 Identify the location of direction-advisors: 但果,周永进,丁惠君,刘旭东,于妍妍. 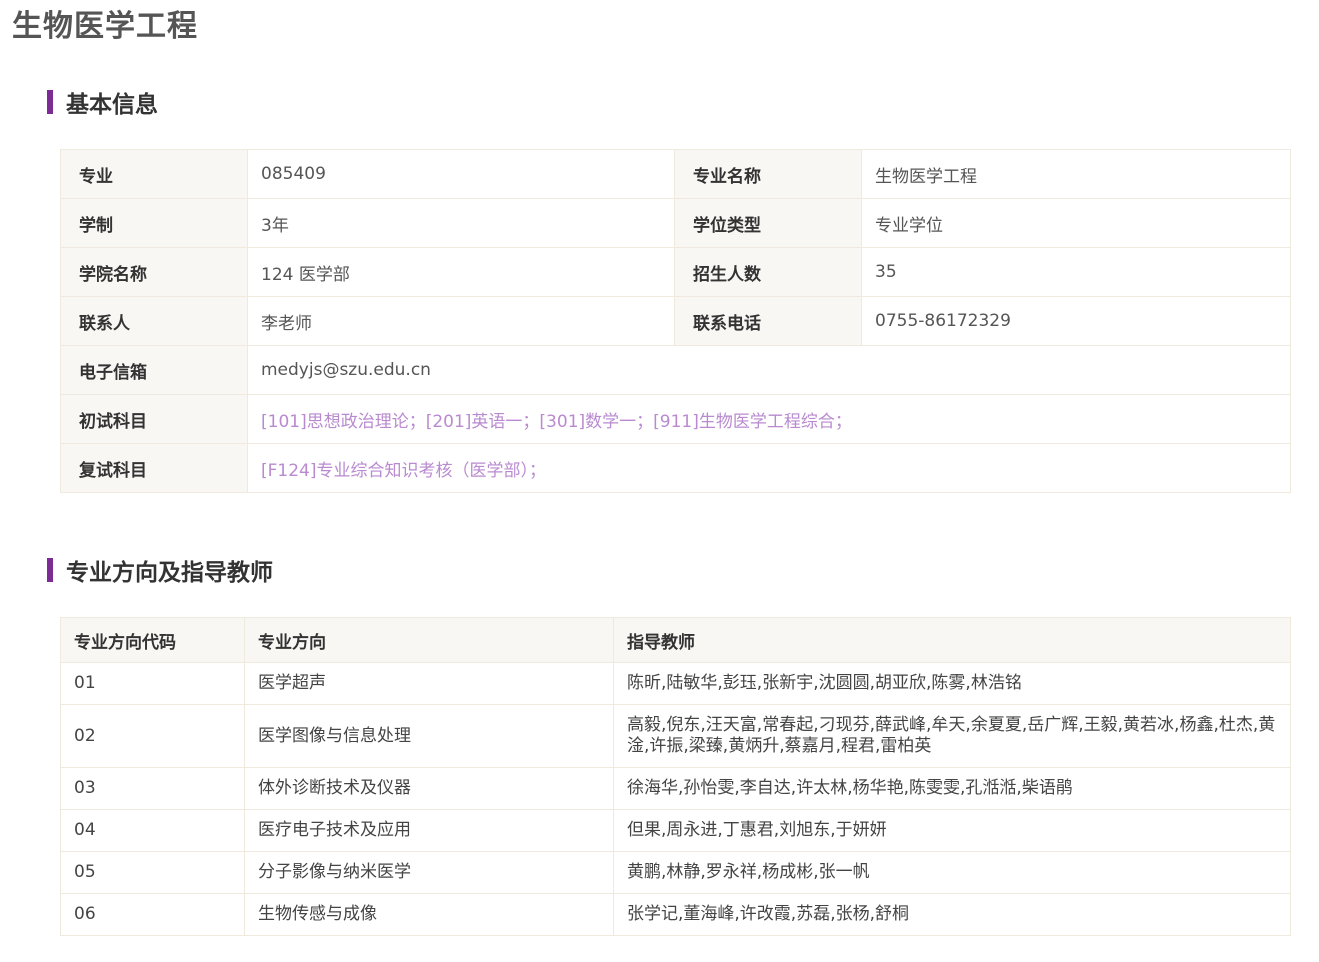
(952, 830).